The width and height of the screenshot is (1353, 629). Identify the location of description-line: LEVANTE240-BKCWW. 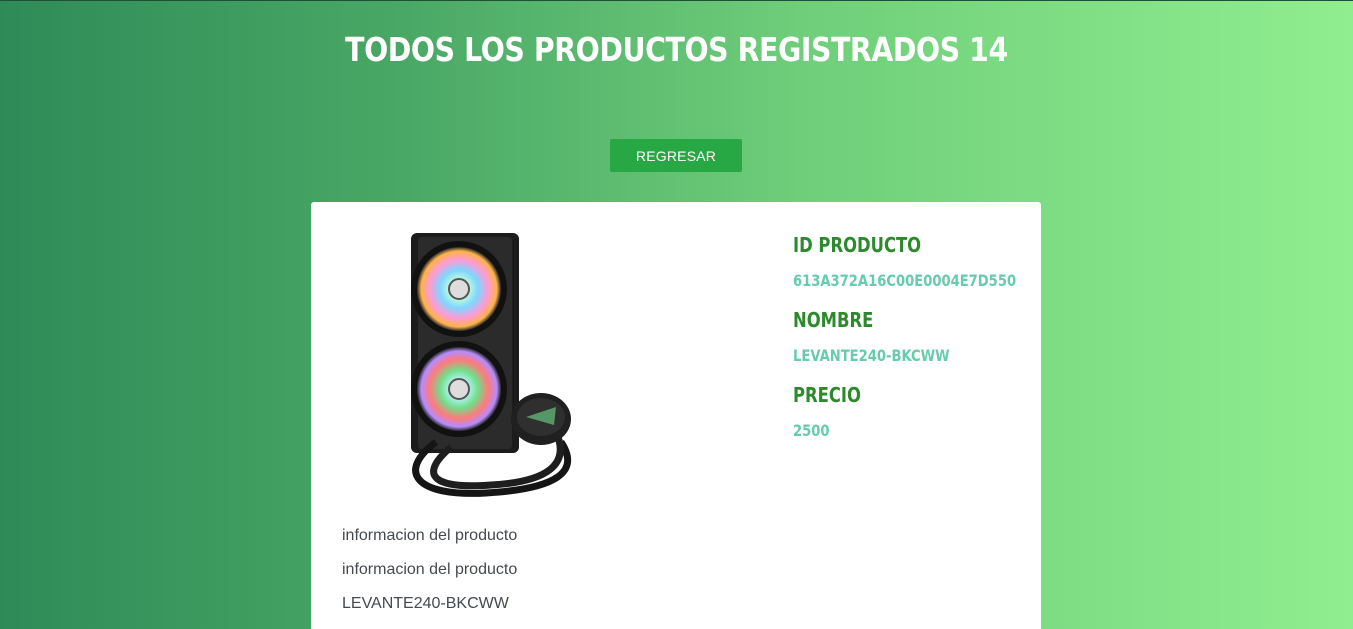
(425, 603).